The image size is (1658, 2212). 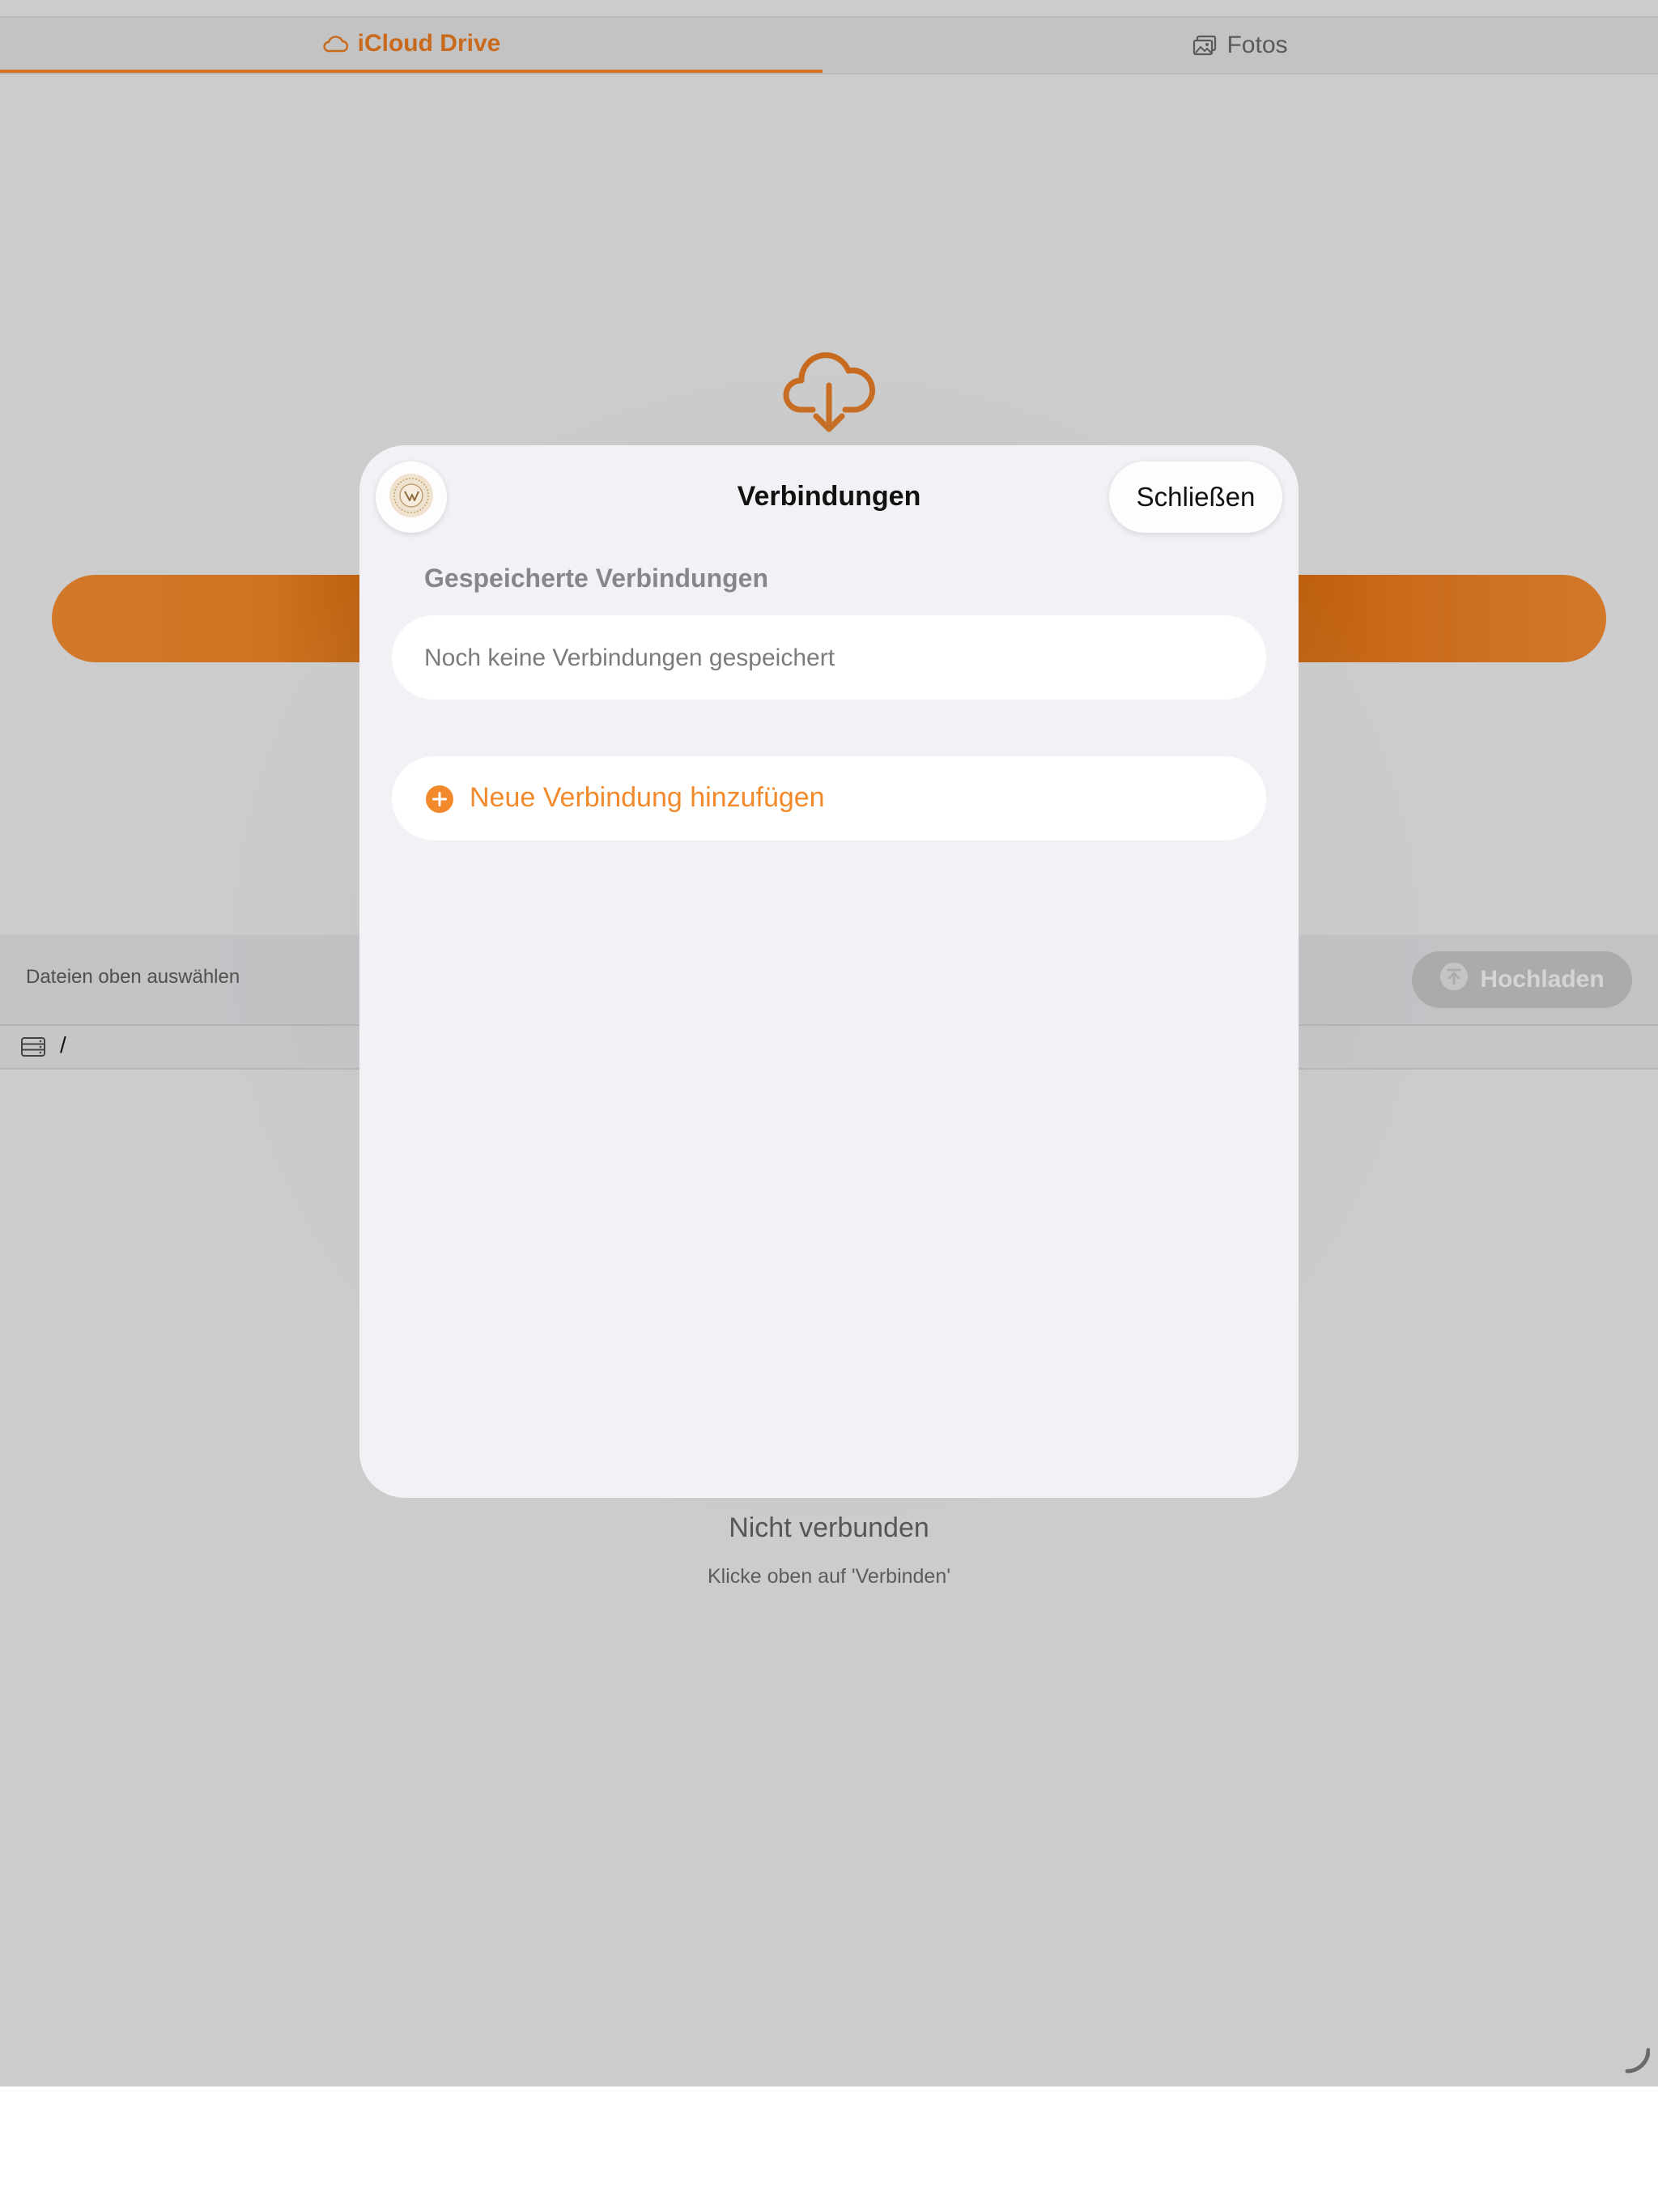 What do you see at coordinates (1204, 46) in the screenshot?
I see `photos-icon` at bounding box center [1204, 46].